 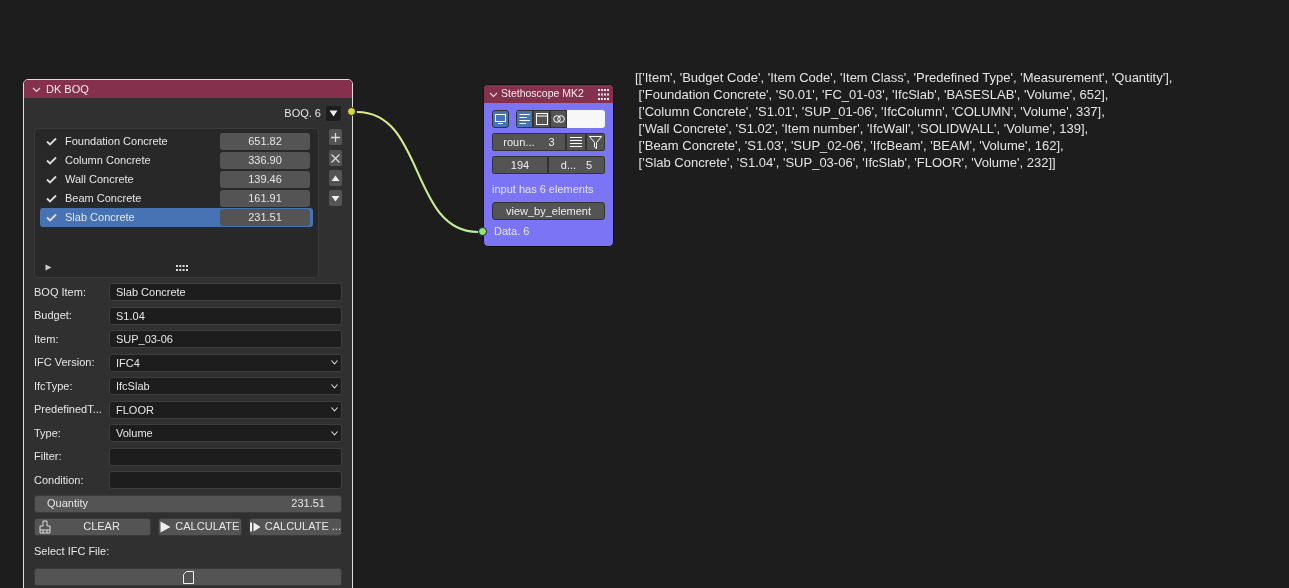 What do you see at coordinates (225, 386) in the screenshot?
I see `dropdown-field: IfcSlab` at bounding box center [225, 386].